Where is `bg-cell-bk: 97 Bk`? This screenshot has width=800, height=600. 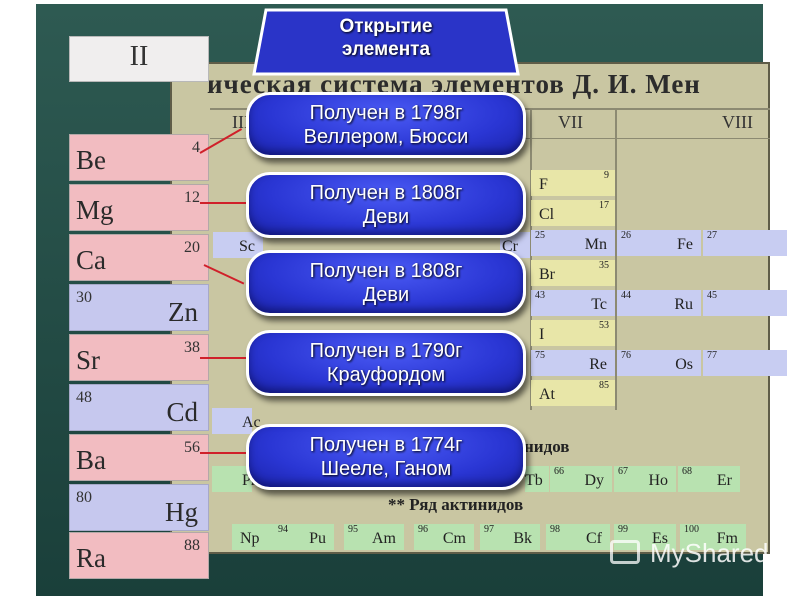
bg-cell-bk: 97 Bk is located at coordinates (510, 537).